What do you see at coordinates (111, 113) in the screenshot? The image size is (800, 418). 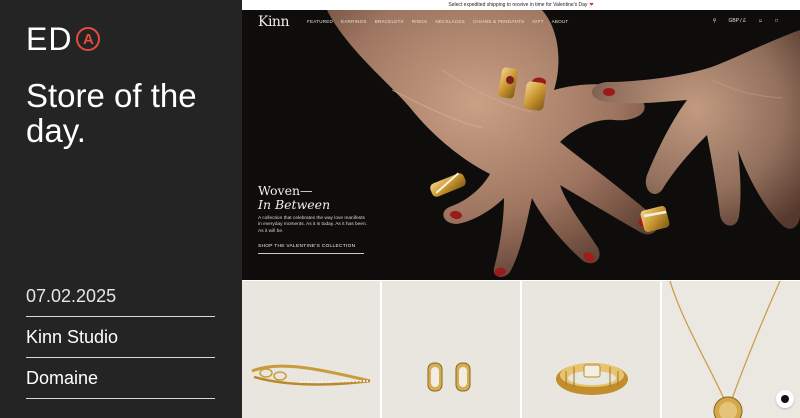 I see `page-title: Store of the day.` at bounding box center [111, 113].